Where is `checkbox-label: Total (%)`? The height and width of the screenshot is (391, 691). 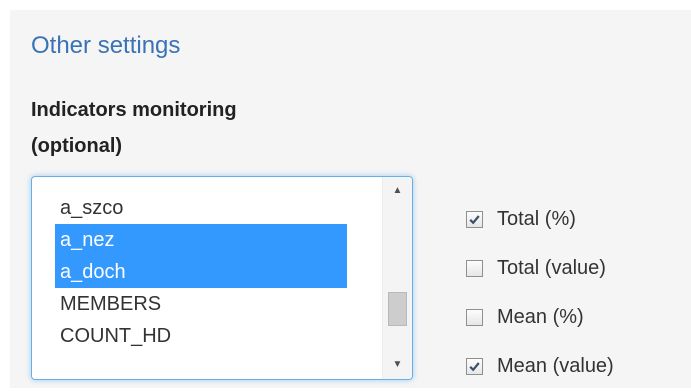
checkbox-label: Total (%) is located at coordinates (536, 218).